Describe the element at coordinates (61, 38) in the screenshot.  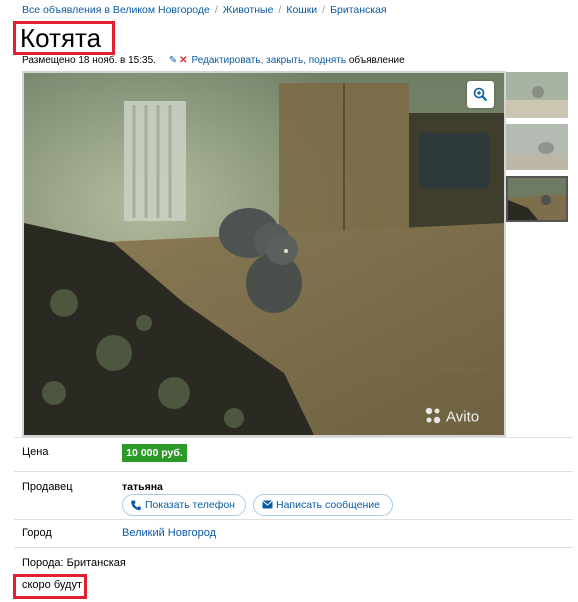
I see `page-title: Котята` at that location.